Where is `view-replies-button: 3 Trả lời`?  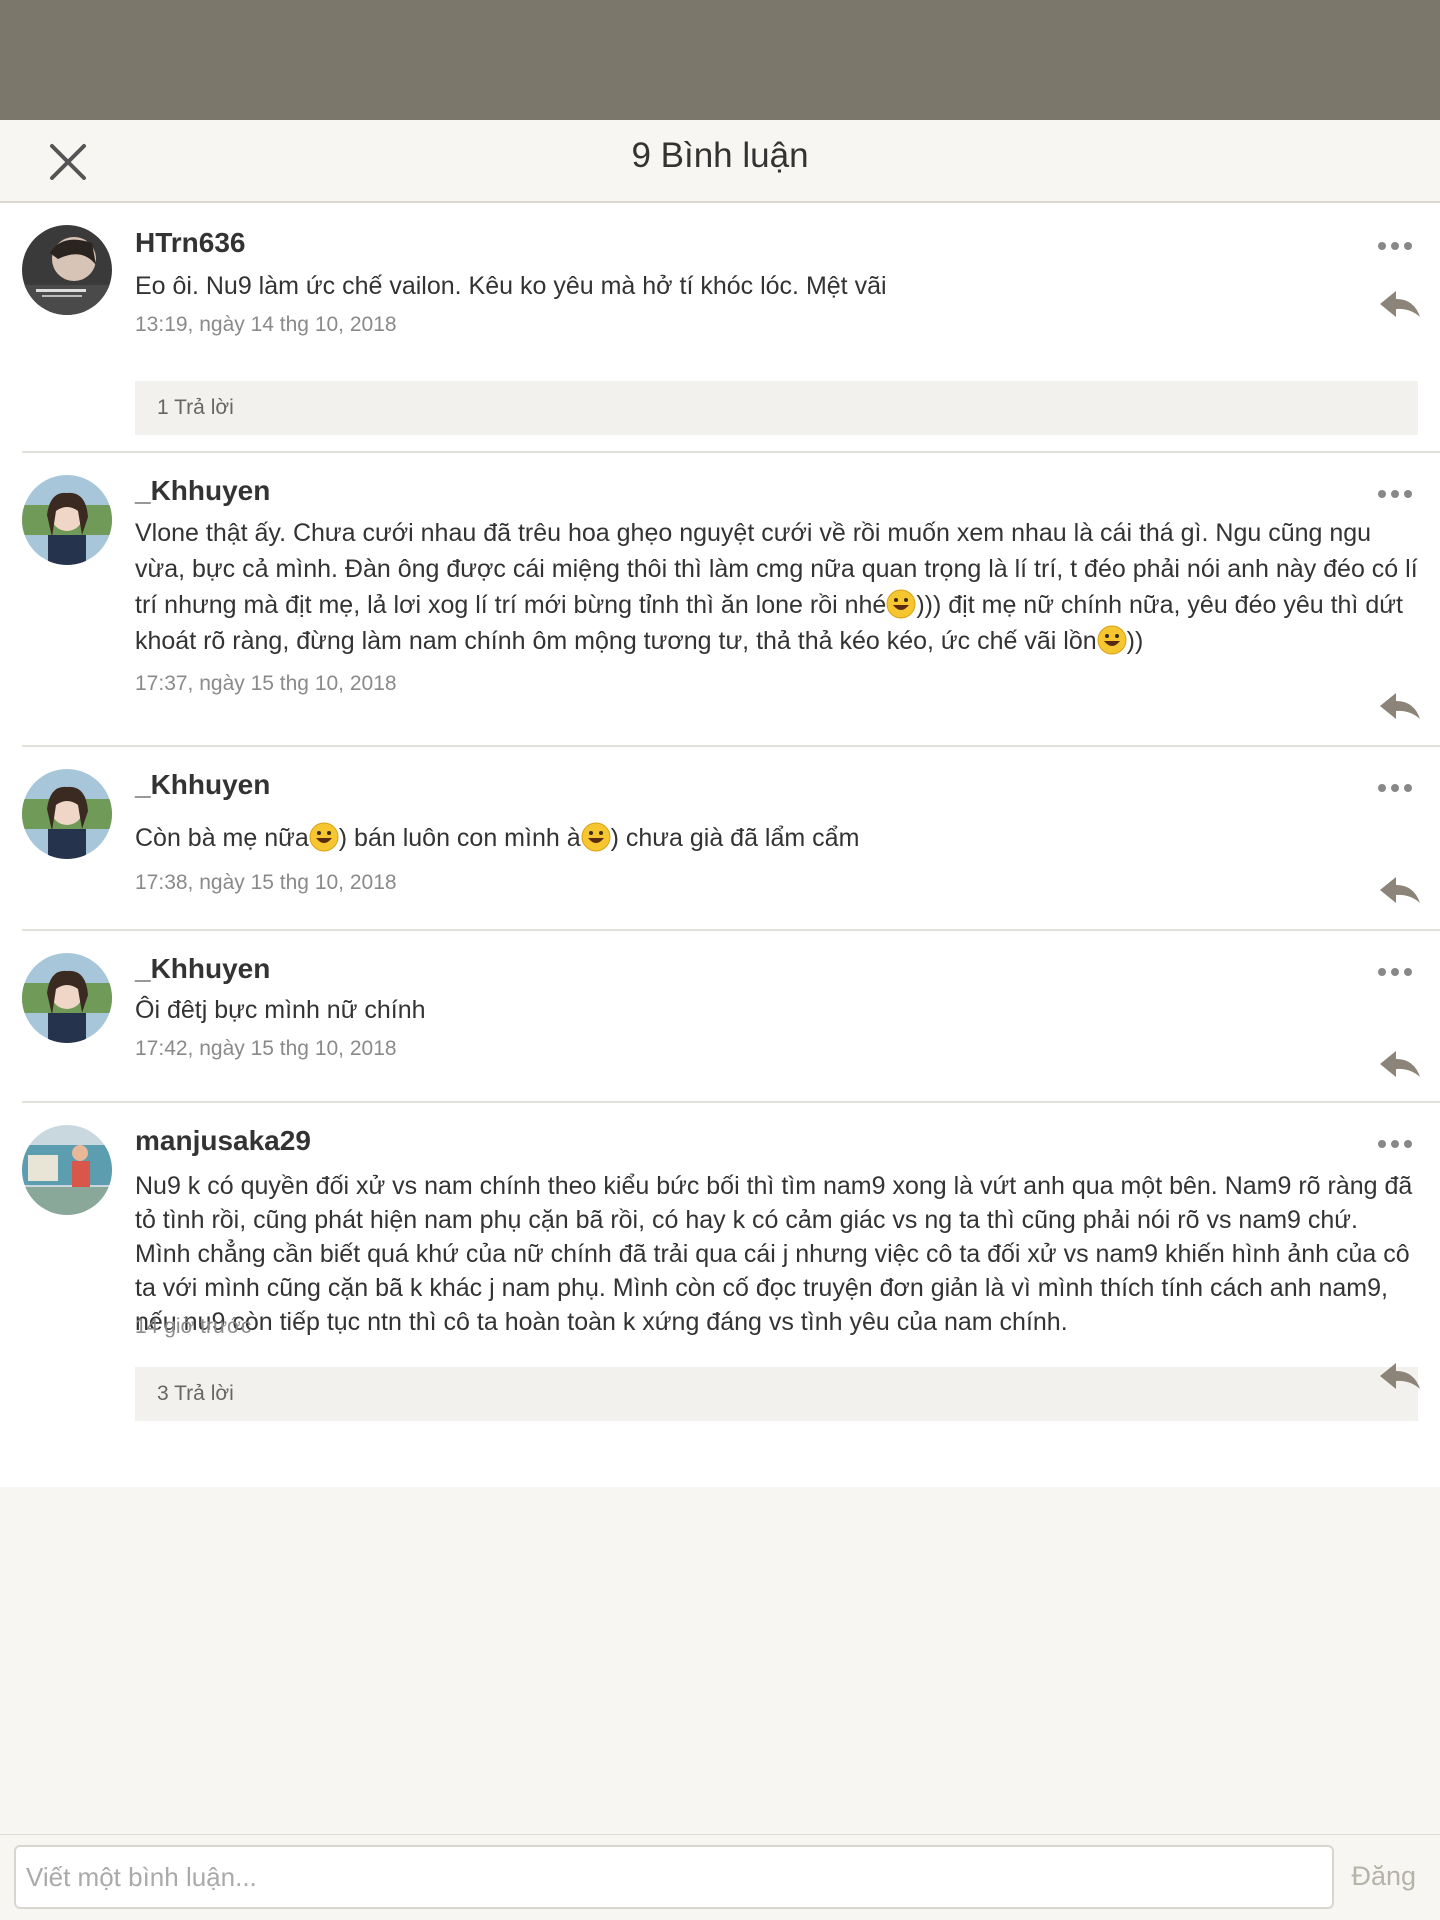 view-replies-button: 3 Trả lời is located at coordinates (776, 1394).